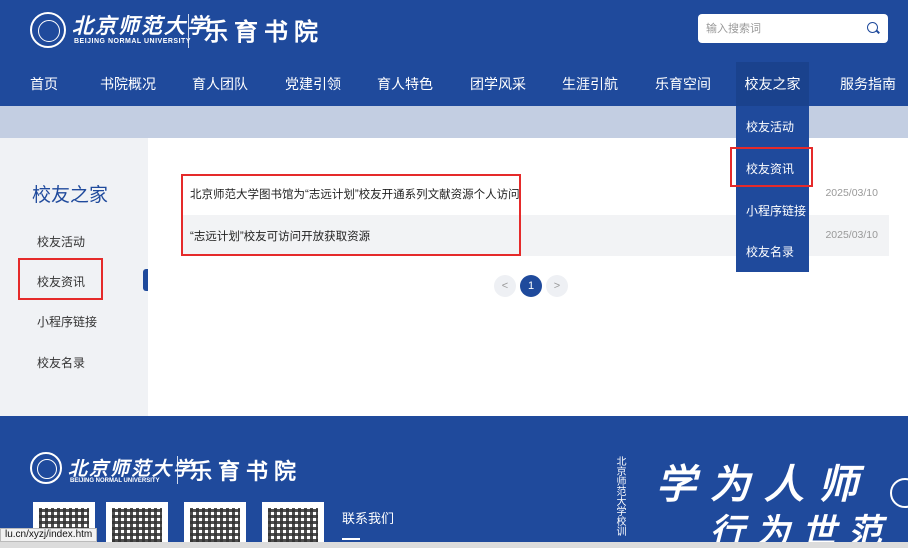  I want to click on nav-item-league: 团学风采, so click(498, 84).